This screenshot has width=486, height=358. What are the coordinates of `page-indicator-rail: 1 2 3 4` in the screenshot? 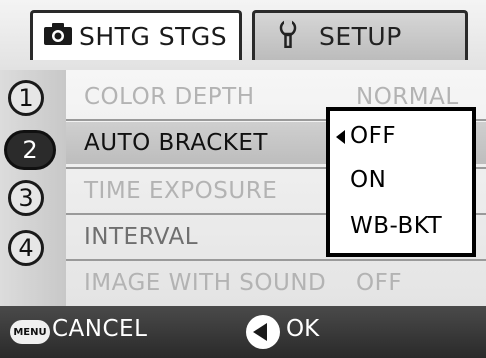 It's located at (33, 188).